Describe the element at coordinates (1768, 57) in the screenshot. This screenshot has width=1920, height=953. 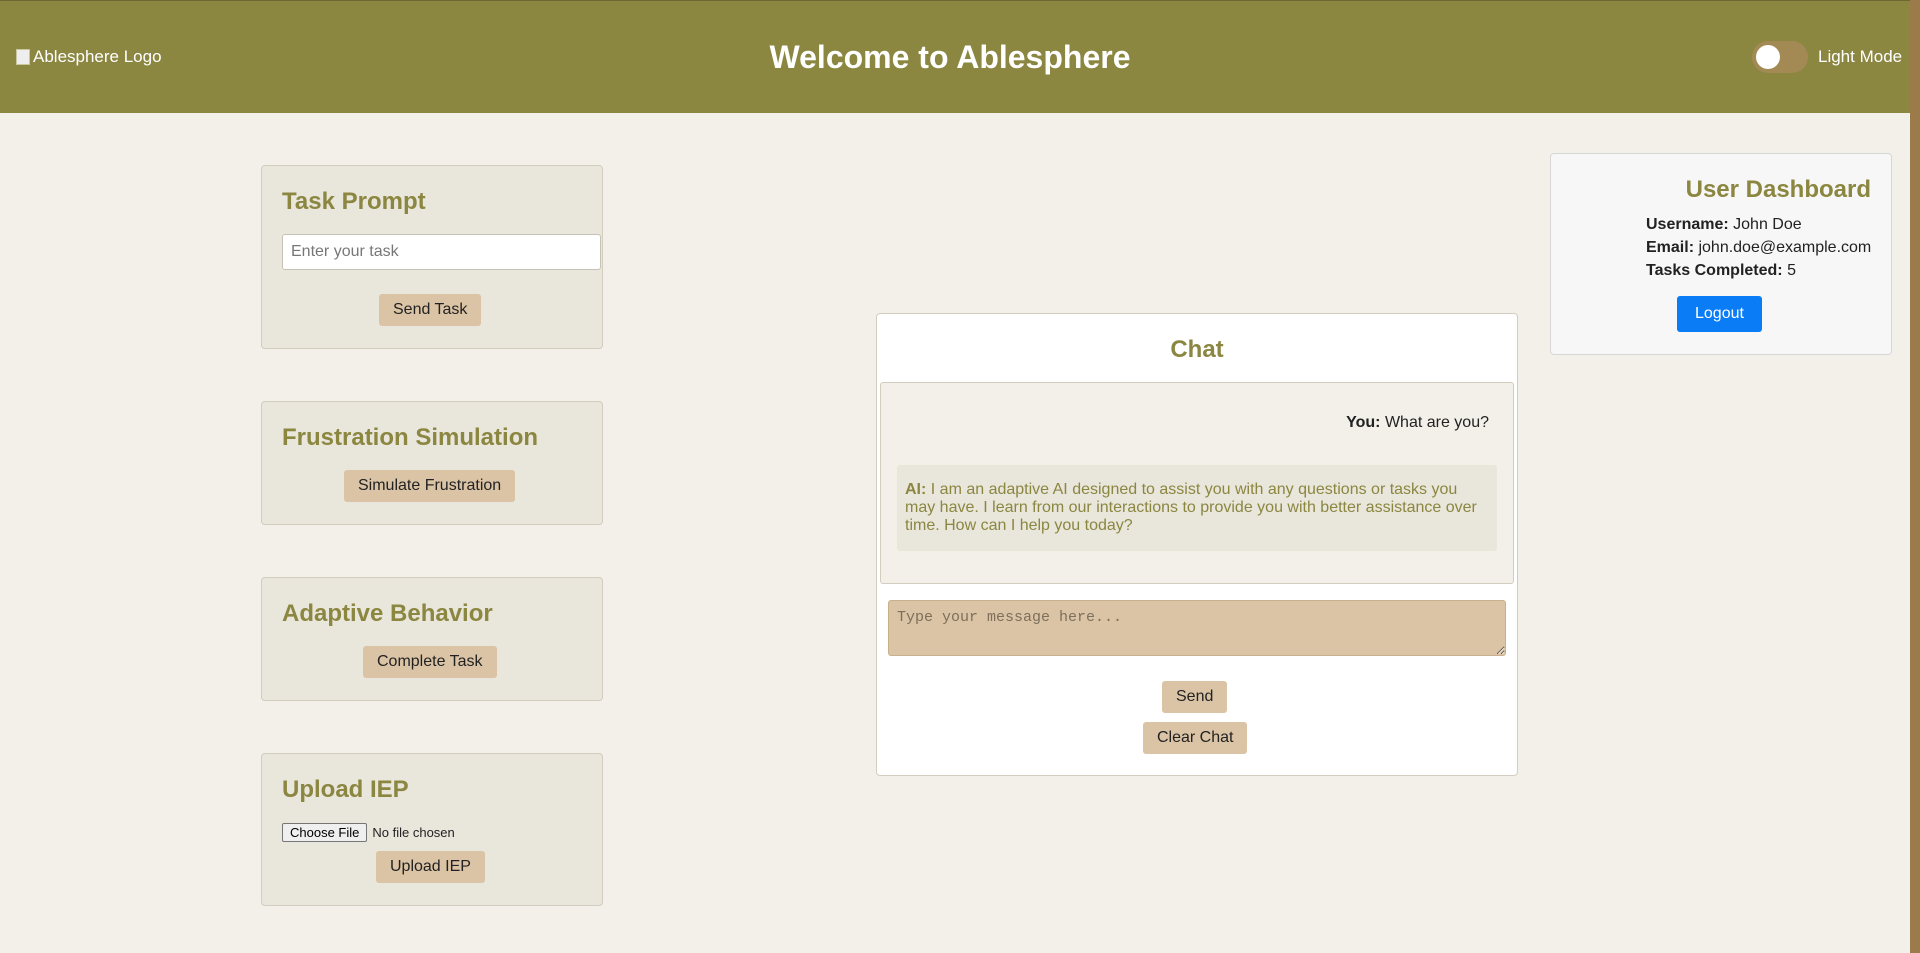
I see `toggle-knob` at that location.